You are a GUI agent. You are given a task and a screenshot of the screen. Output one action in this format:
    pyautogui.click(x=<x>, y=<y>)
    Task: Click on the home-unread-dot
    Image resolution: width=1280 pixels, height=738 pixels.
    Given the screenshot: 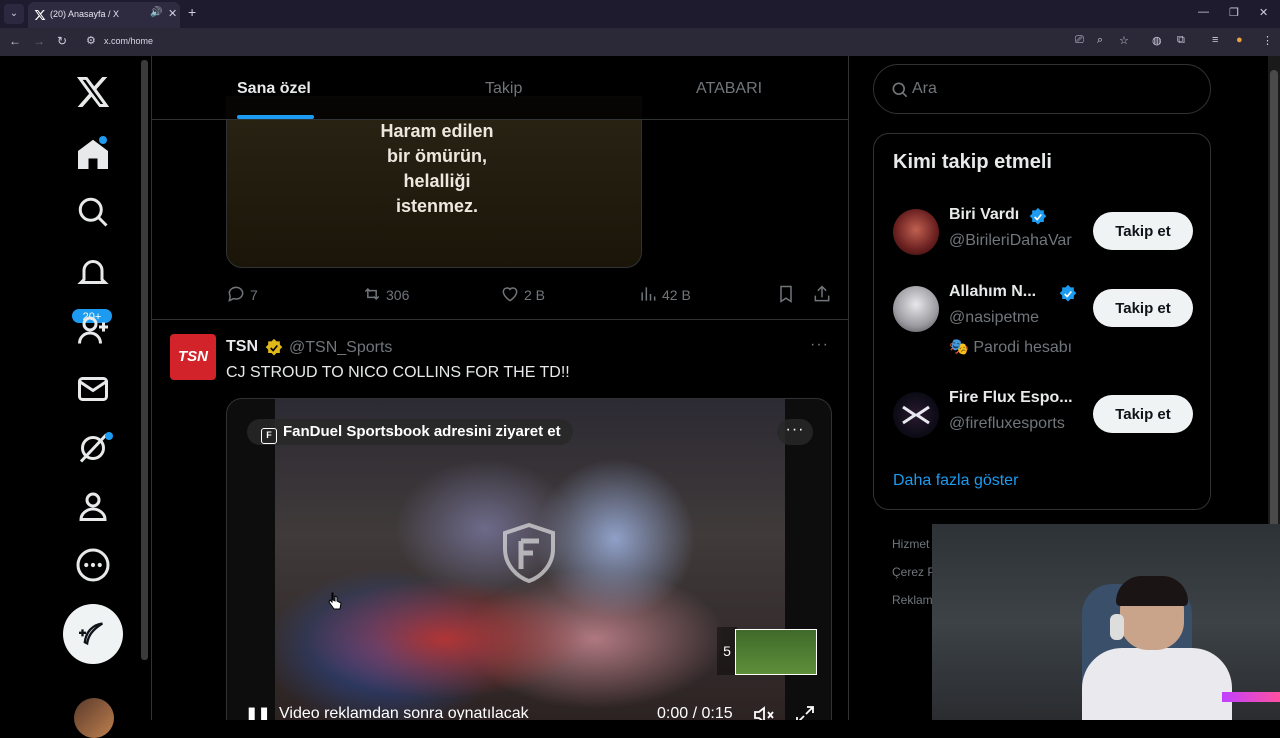 What is the action you would take?
    pyautogui.click(x=103, y=140)
    